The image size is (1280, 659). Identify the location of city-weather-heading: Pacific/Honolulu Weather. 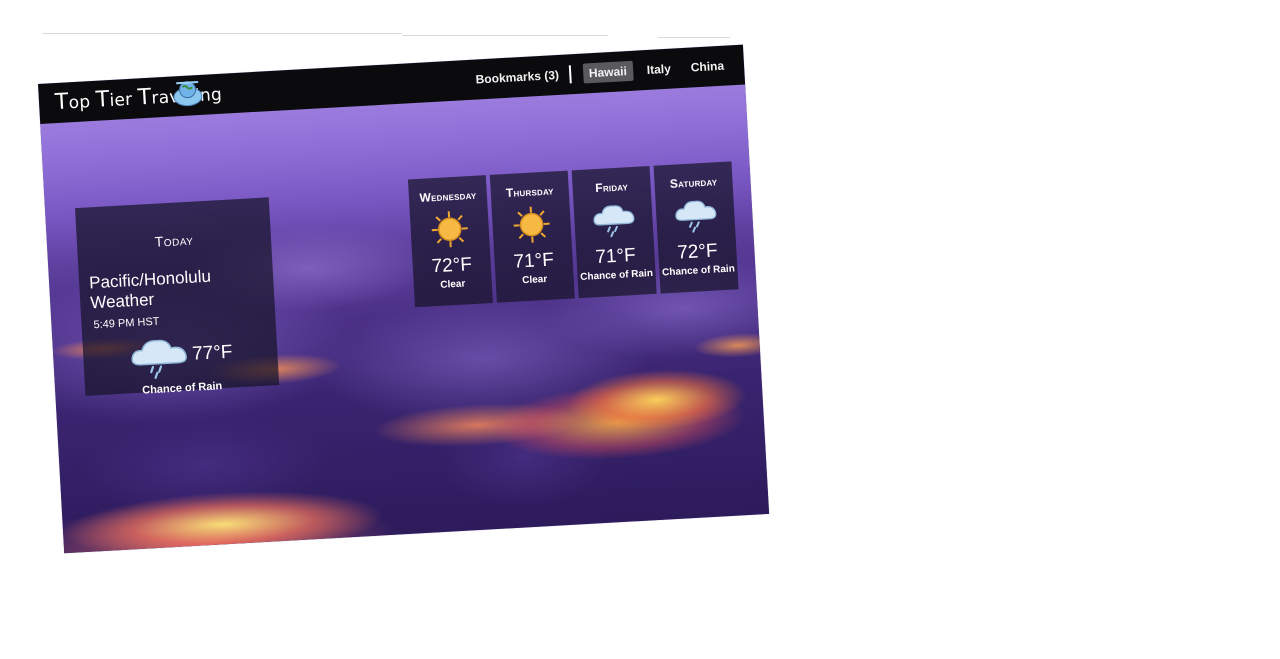
(150, 289).